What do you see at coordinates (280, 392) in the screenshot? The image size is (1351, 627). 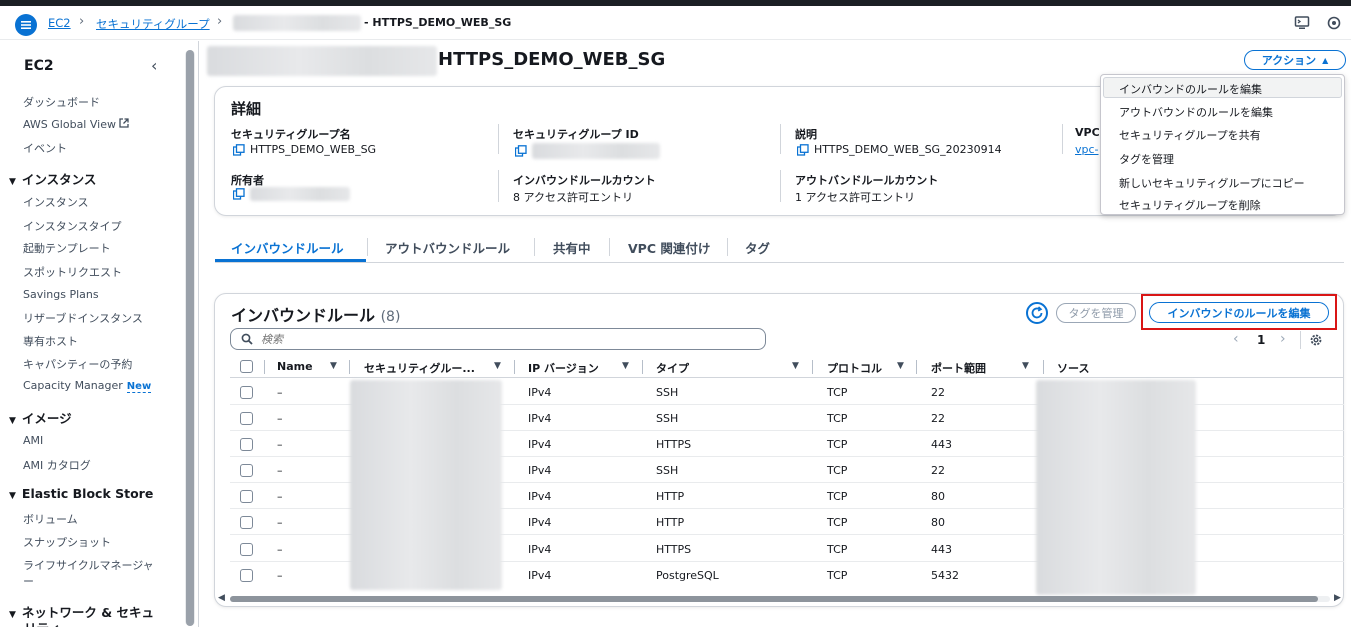 I see `cell-name: –` at bounding box center [280, 392].